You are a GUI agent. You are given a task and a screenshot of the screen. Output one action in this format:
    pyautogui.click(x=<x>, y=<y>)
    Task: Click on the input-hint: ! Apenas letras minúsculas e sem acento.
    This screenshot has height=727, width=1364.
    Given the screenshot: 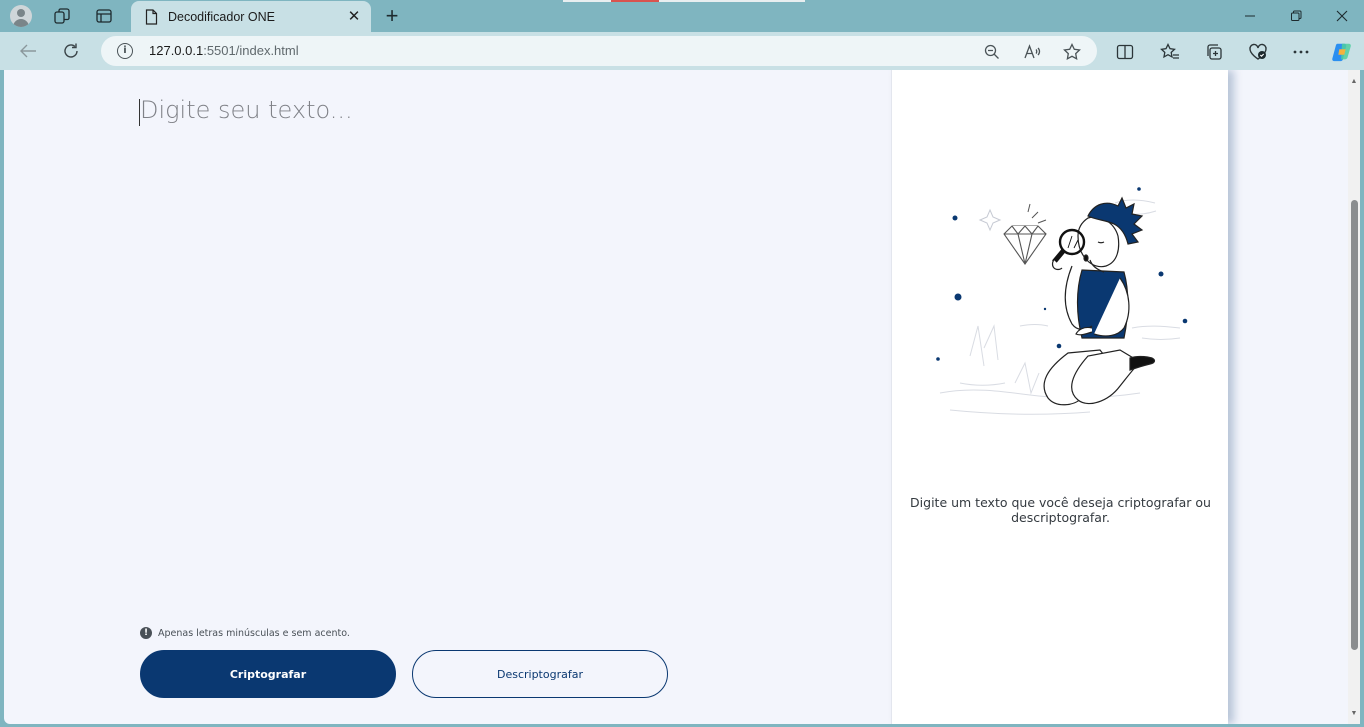 What is the action you would take?
    pyautogui.click(x=245, y=633)
    